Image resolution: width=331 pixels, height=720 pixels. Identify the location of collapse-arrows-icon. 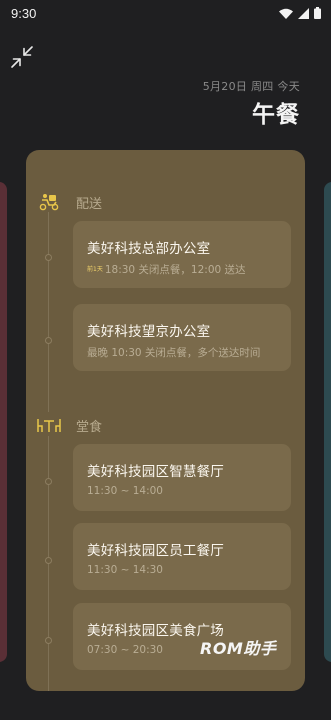
(22, 60).